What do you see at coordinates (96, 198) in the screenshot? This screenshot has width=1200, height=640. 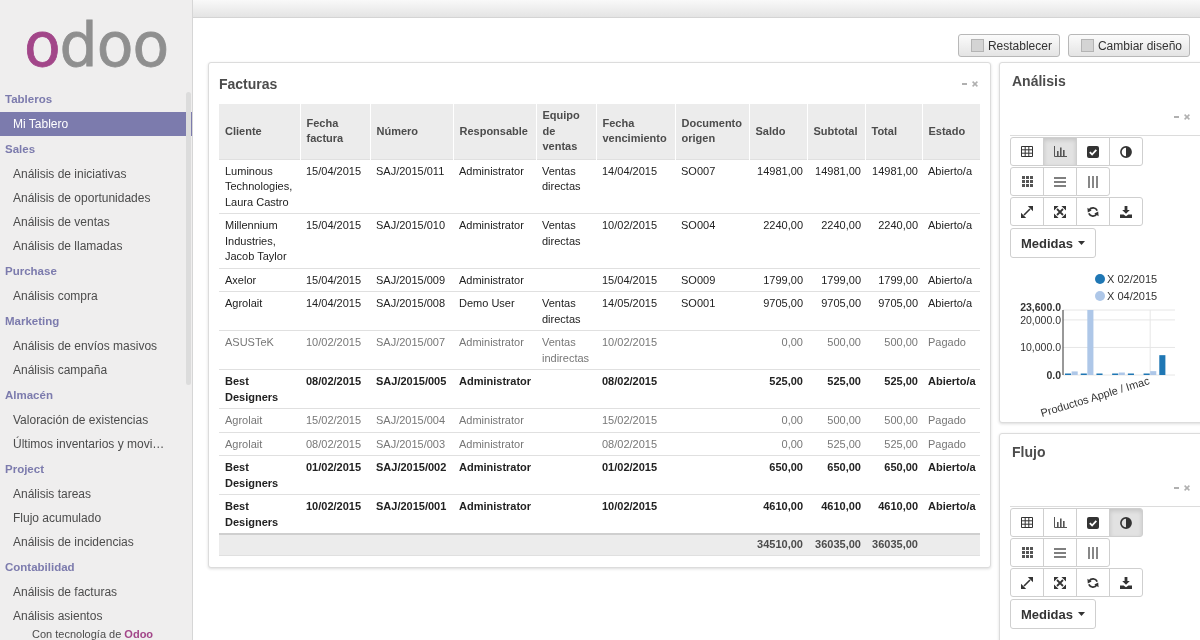 I see `menu-item: Análisis de oportunidades` at bounding box center [96, 198].